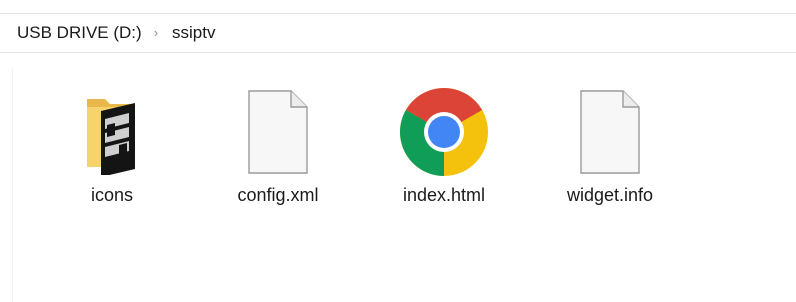  I want to click on file-item-index-html: index.html, so click(444, 157).